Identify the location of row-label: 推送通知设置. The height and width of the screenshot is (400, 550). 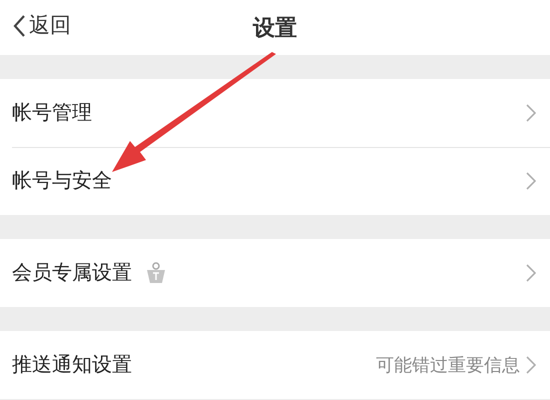
(72, 365).